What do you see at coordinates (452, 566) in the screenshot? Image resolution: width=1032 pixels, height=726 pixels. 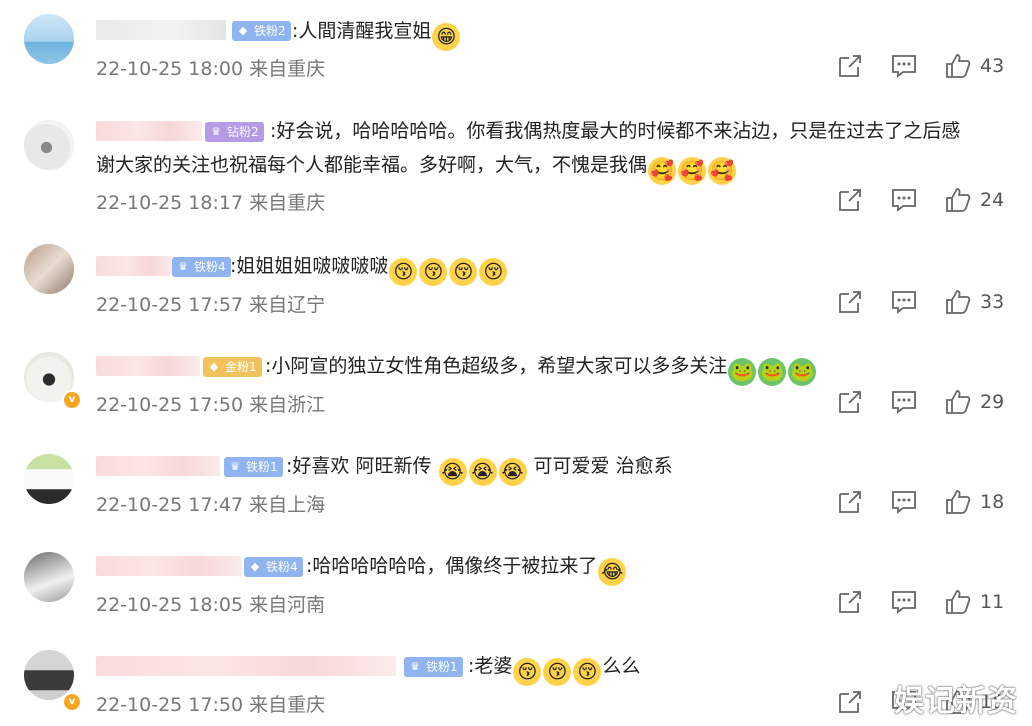 I see `comment-text-part: :哈哈哈哈哈哈，偶像终于被拉来了` at bounding box center [452, 566].